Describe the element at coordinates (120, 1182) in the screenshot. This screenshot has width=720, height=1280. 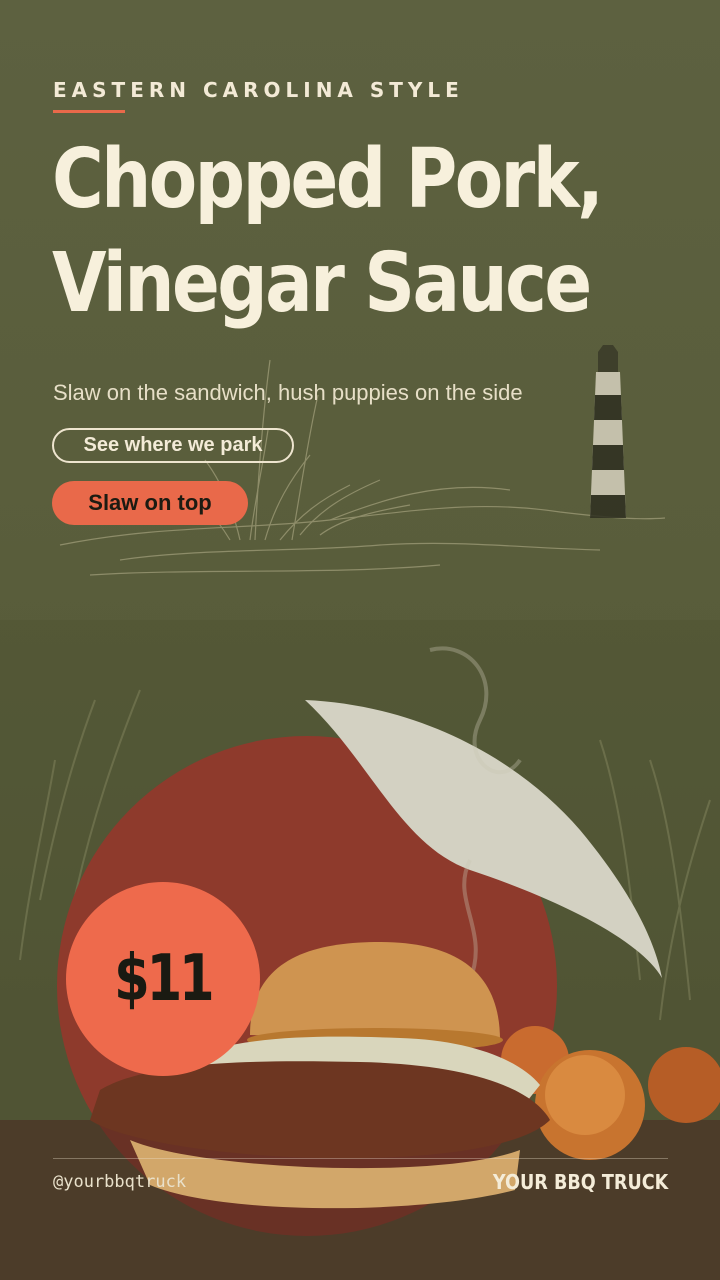
I see `social-handle: @yourbbqtruck` at that location.